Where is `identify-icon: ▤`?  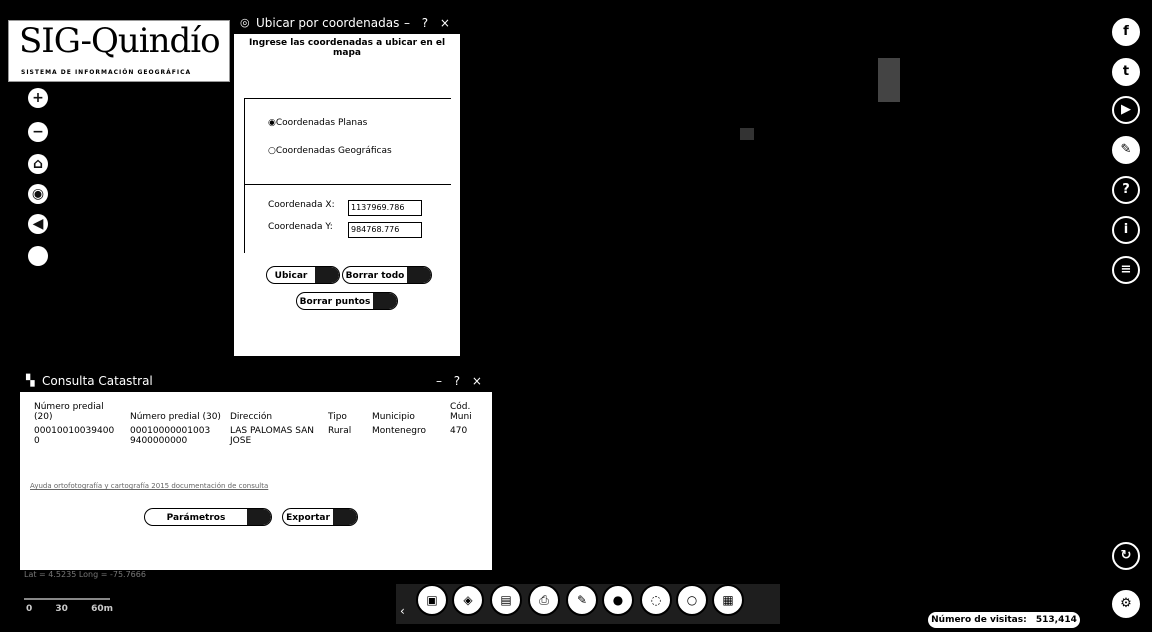 identify-icon: ▤ is located at coordinates (506, 600).